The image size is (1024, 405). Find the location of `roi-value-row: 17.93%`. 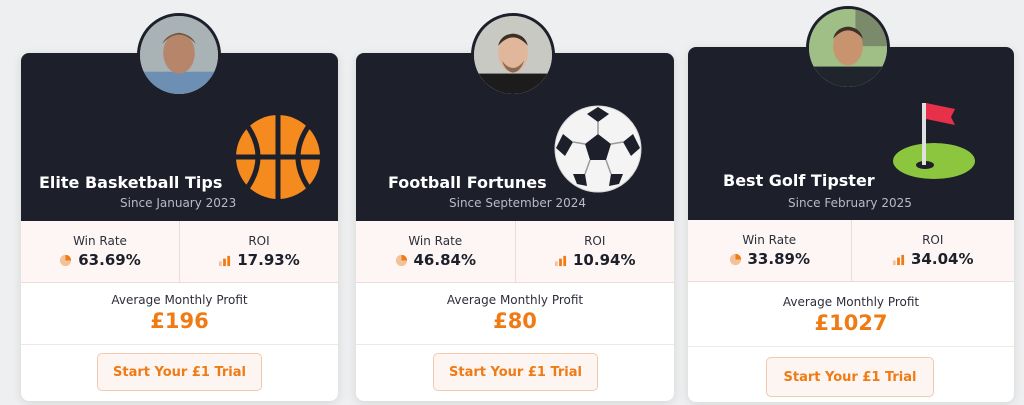

roi-value-row: 17.93% is located at coordinates (259, 260).